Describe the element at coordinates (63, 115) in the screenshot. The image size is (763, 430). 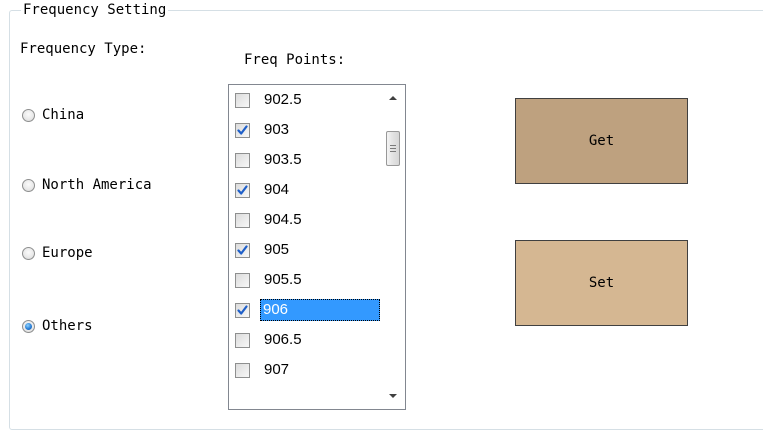
I see `radio-china-label: China` at that location.